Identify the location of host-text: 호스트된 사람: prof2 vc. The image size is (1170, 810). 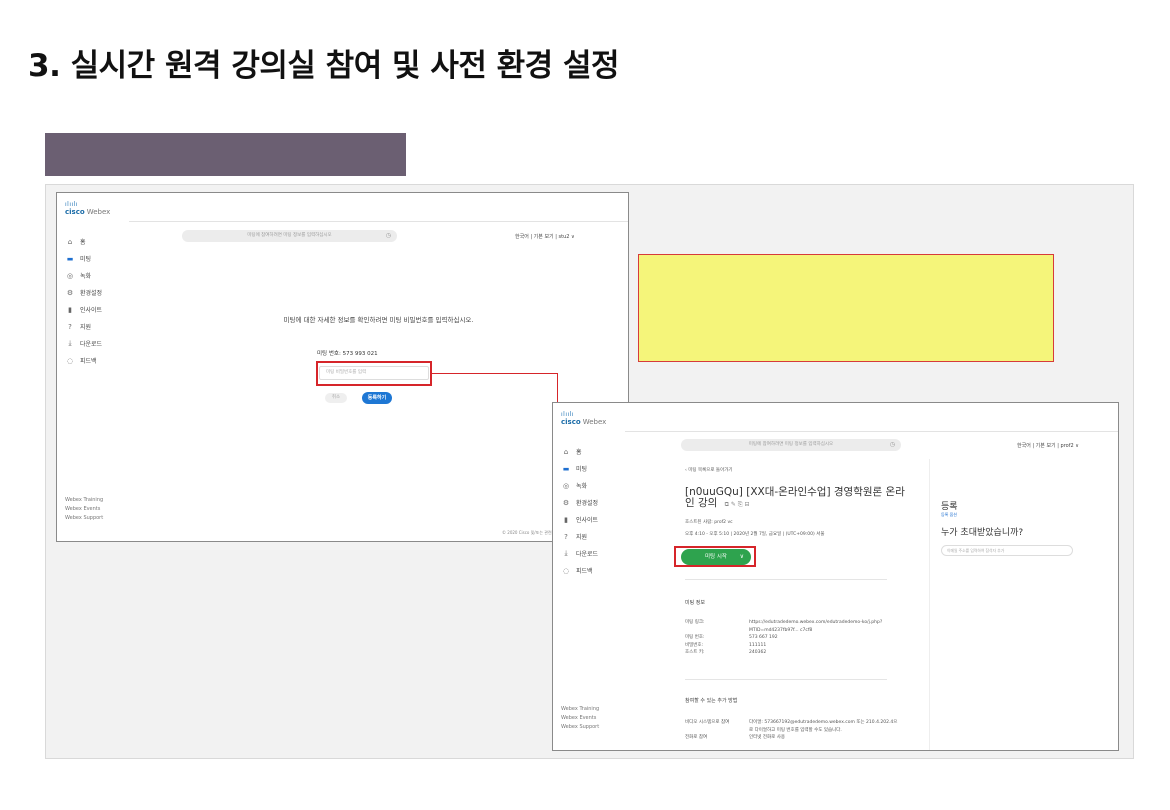
(709, 522).